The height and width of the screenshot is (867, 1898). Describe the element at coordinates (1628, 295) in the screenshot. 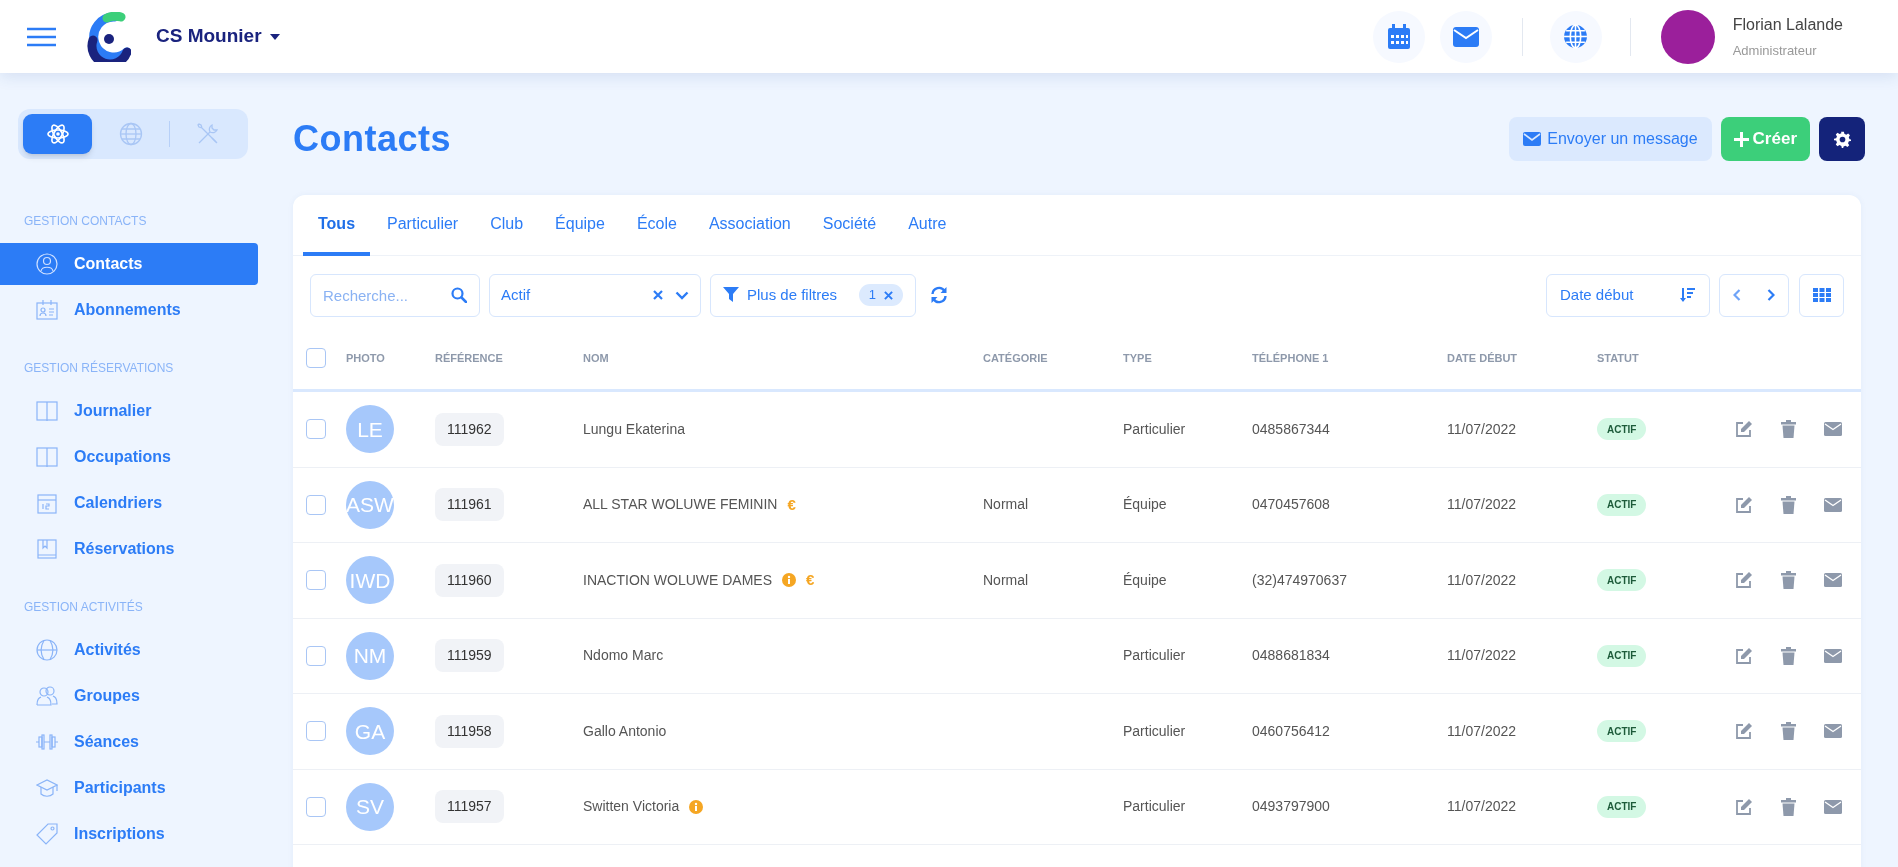

I see `sort-dropdown: Date début` at that location.